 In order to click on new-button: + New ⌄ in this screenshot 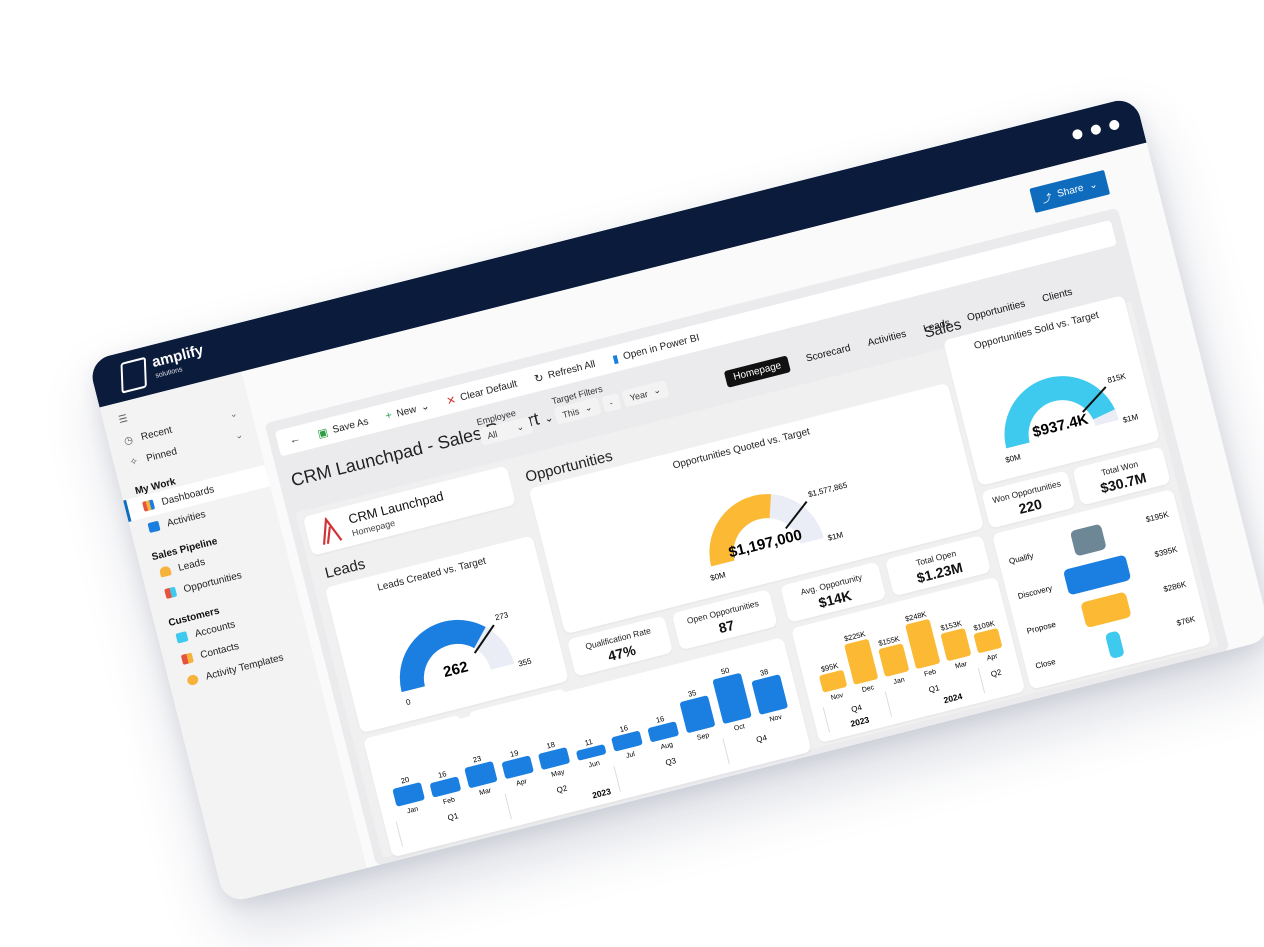, I will do `click(407, 411)`.